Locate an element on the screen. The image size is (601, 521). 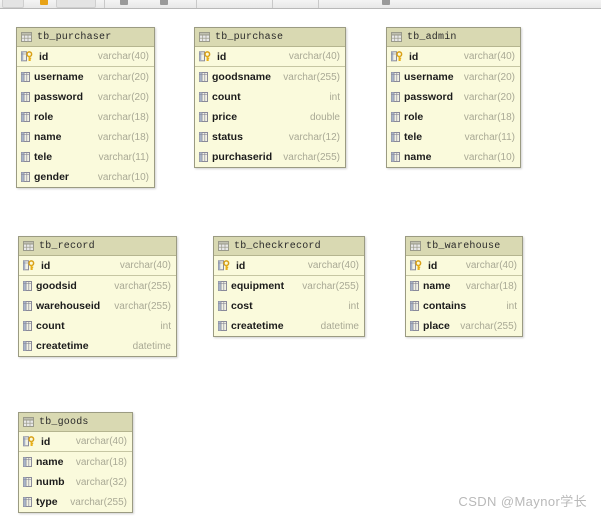
column-type-label: varchar(20) is located at coordinates (489, 97).